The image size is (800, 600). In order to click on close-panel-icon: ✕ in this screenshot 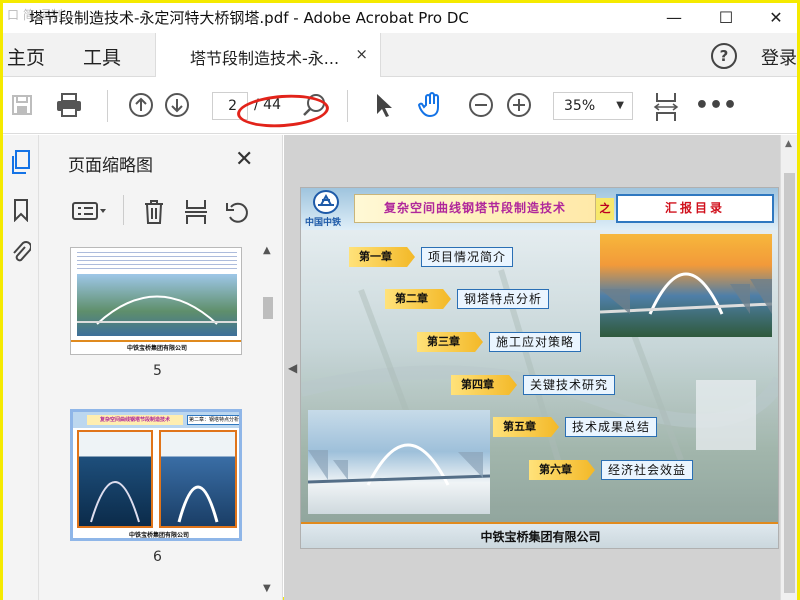, I will do `click(244, 159)`.